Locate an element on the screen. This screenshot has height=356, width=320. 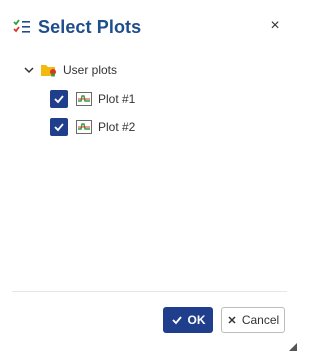
chevron-down-icon is located at coordinates (29, 70).